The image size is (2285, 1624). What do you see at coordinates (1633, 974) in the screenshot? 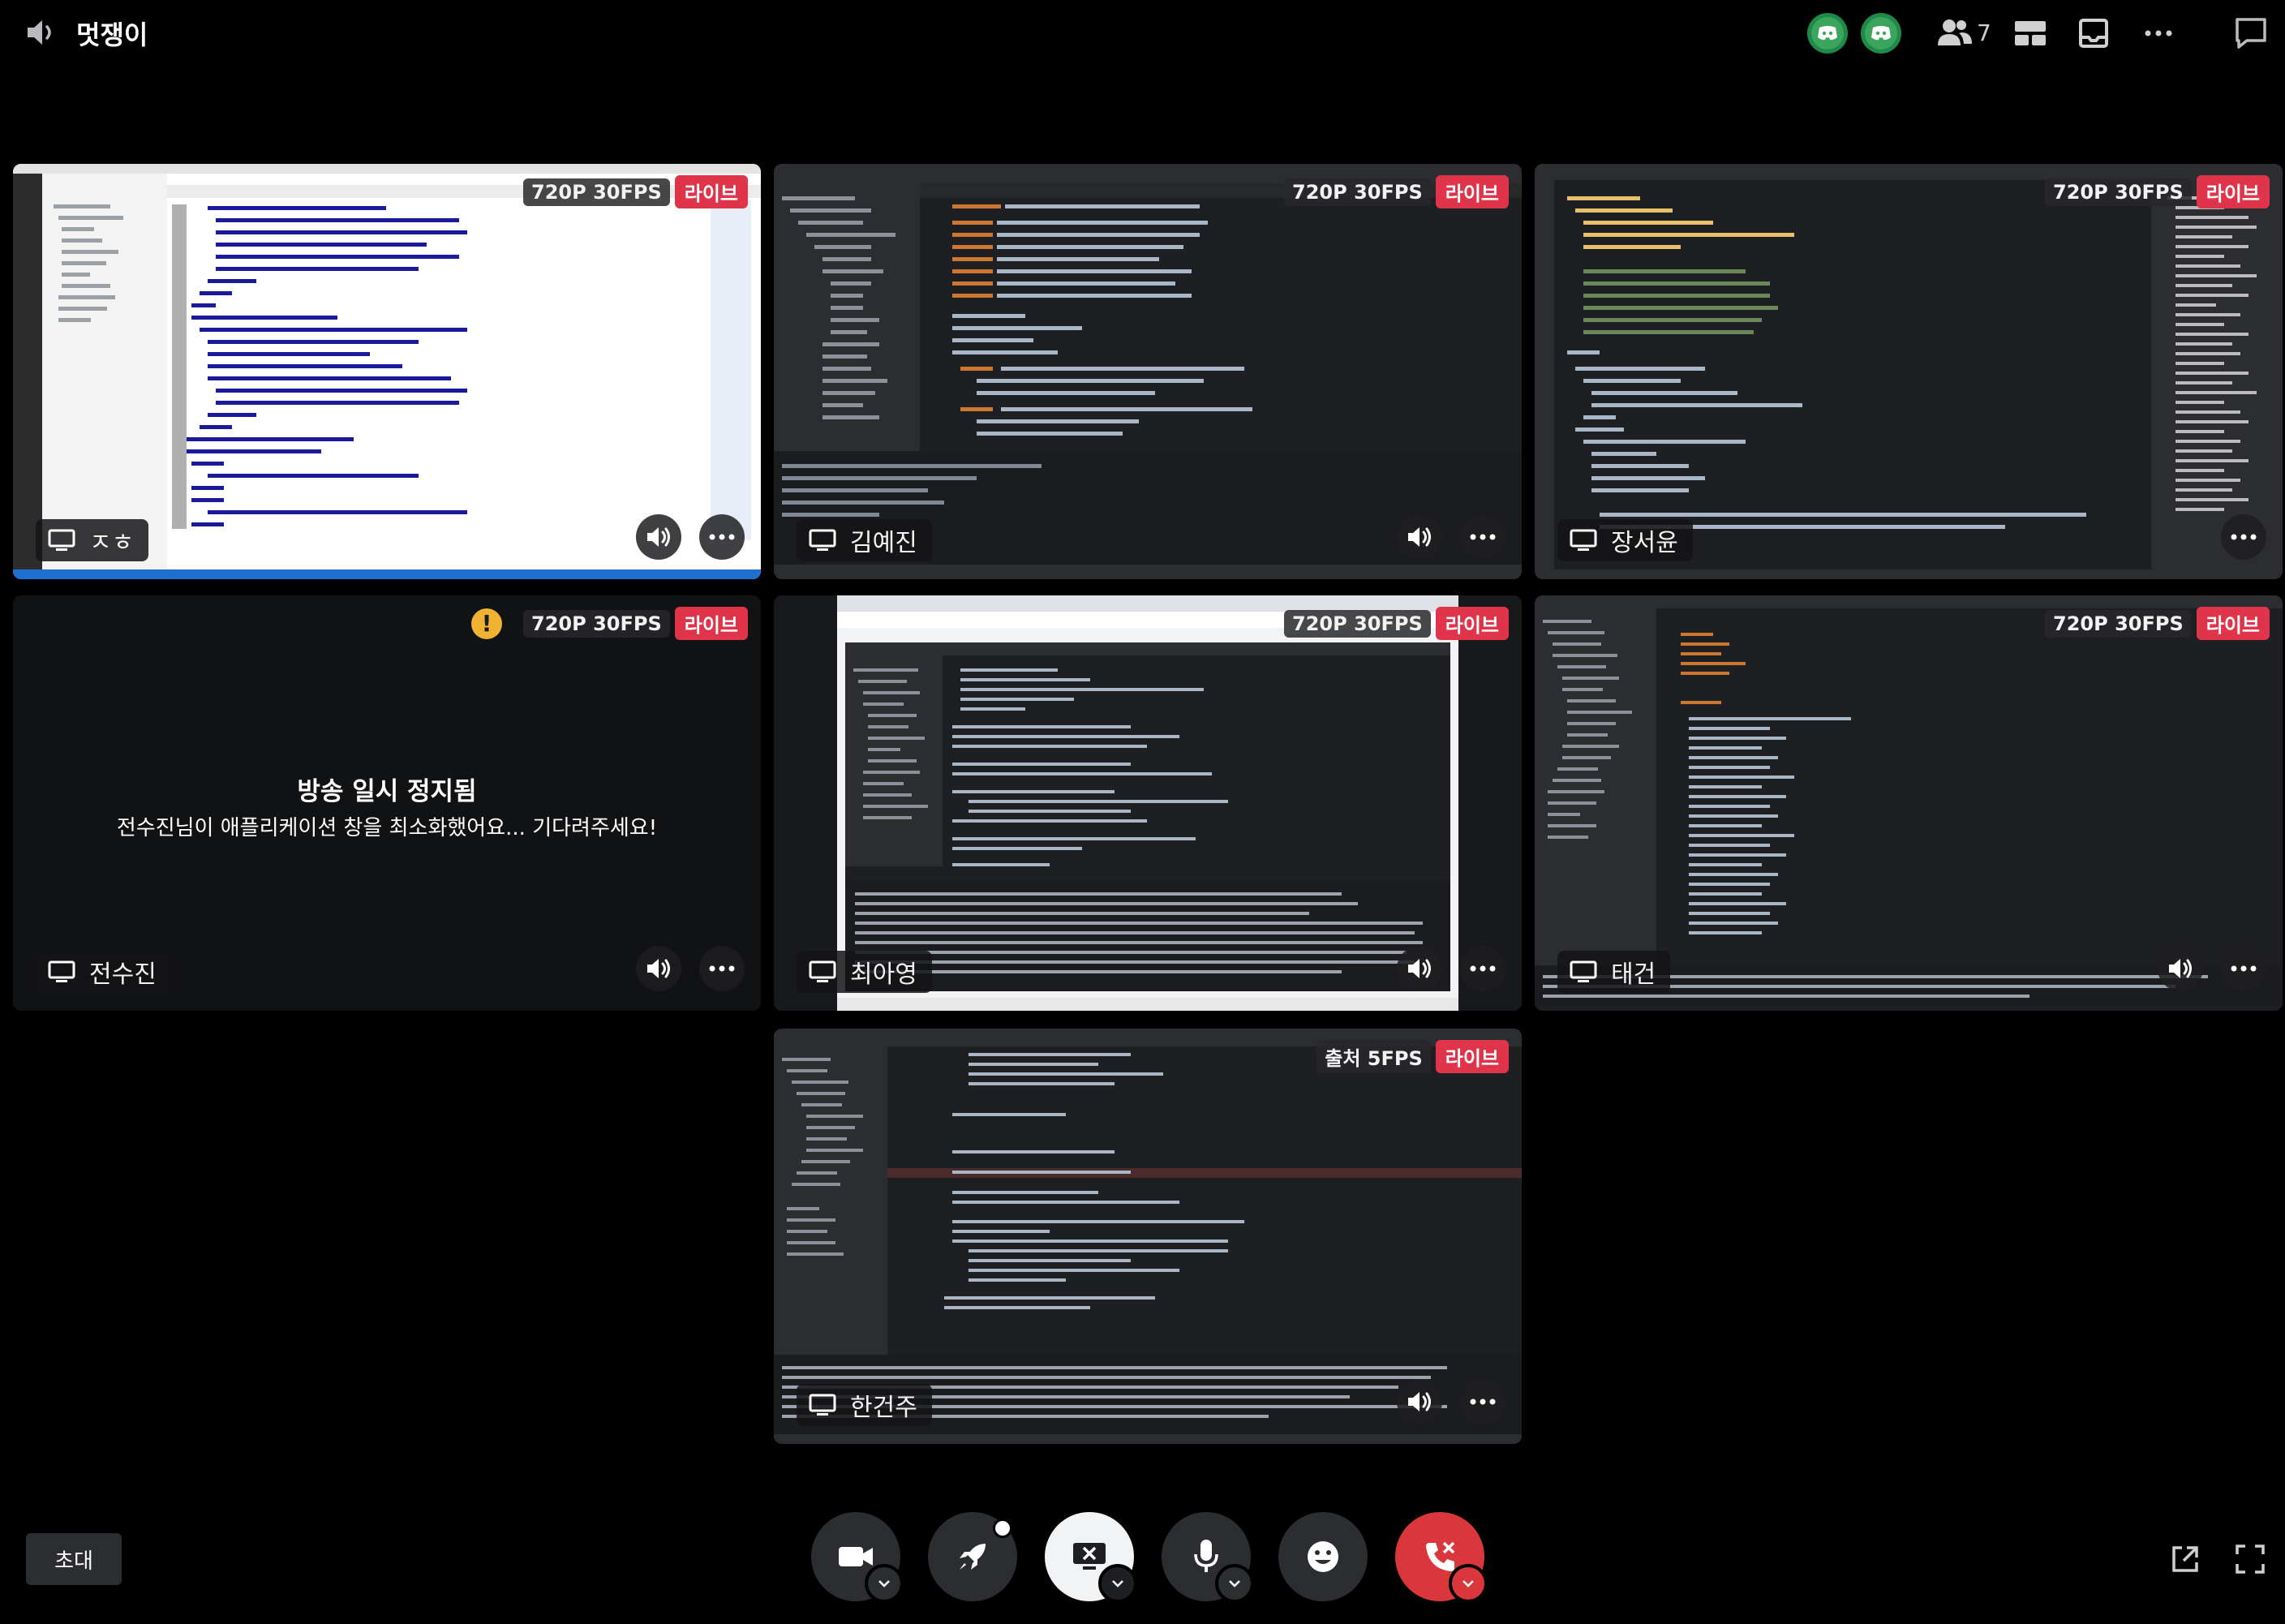
I see `participant-name: 태건` at bounding box center [1633, 974].